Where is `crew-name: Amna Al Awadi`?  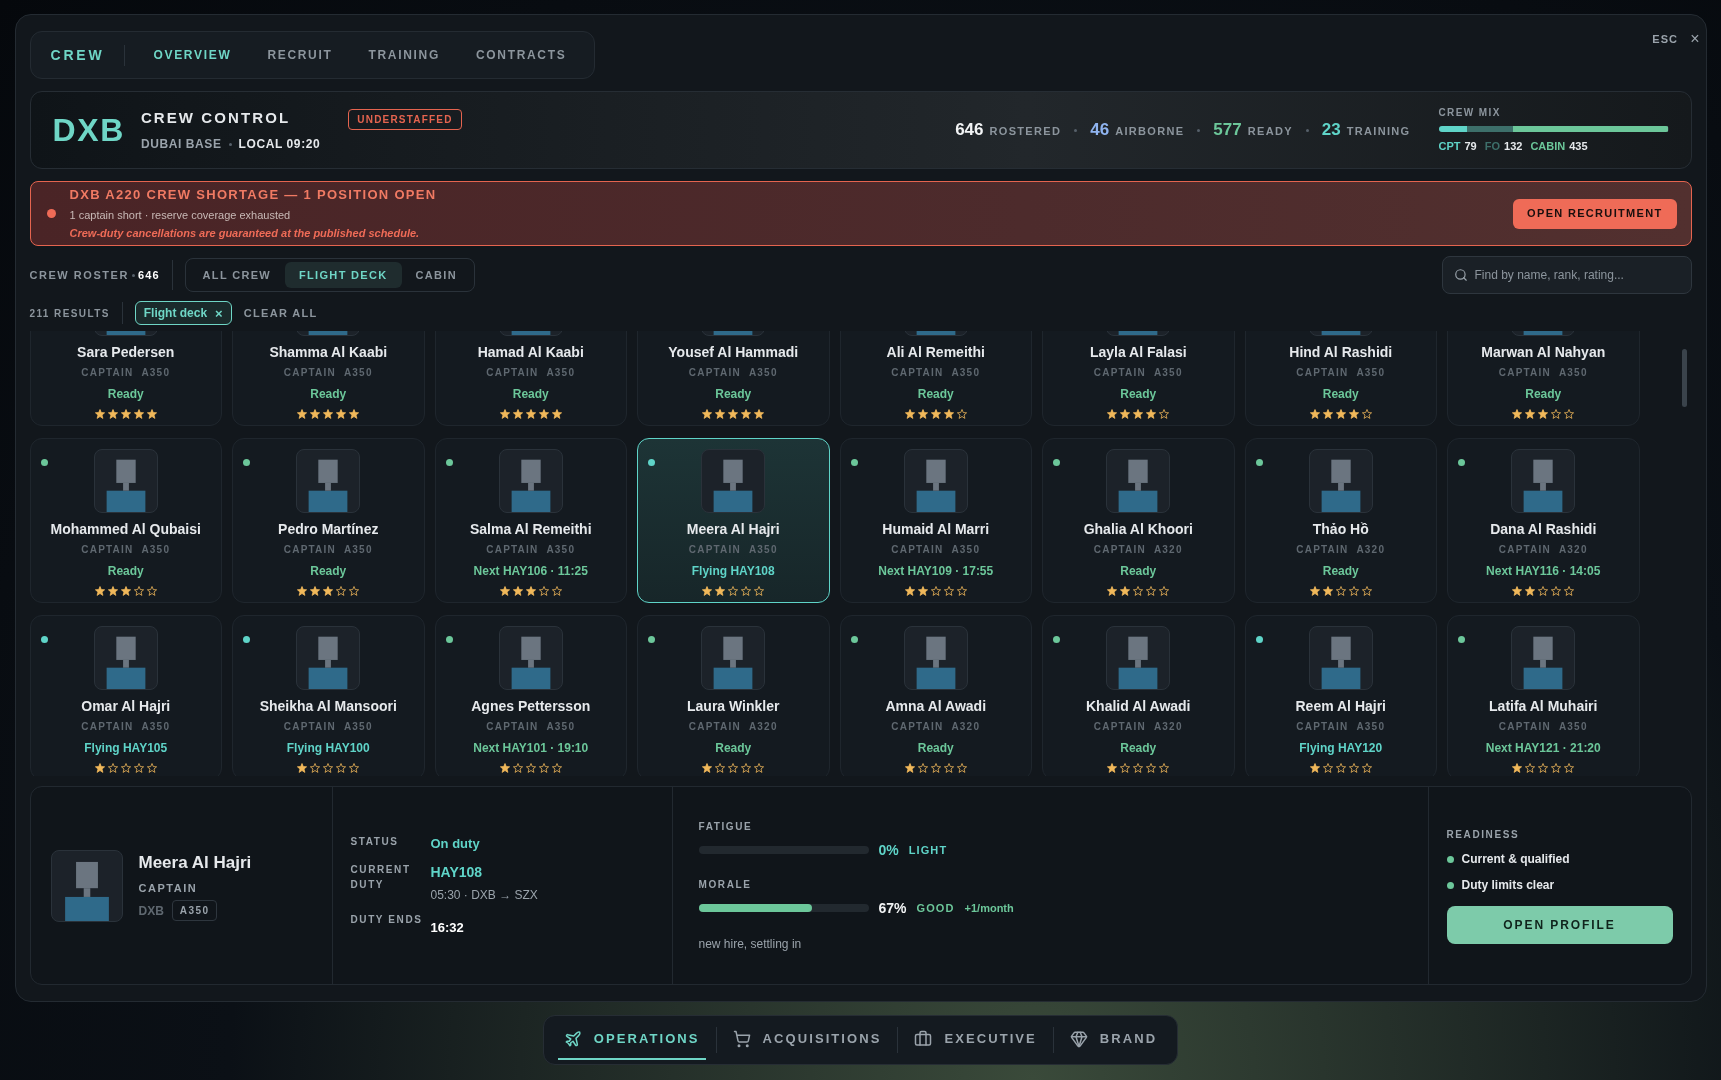 crew-name: Amna Al Awadi is located at coordinates (936, 706).